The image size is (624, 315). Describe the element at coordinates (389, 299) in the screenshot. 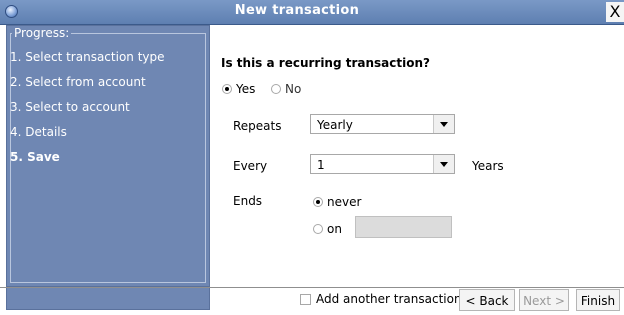

I see `add-another-label: Add another transaction` at that location.